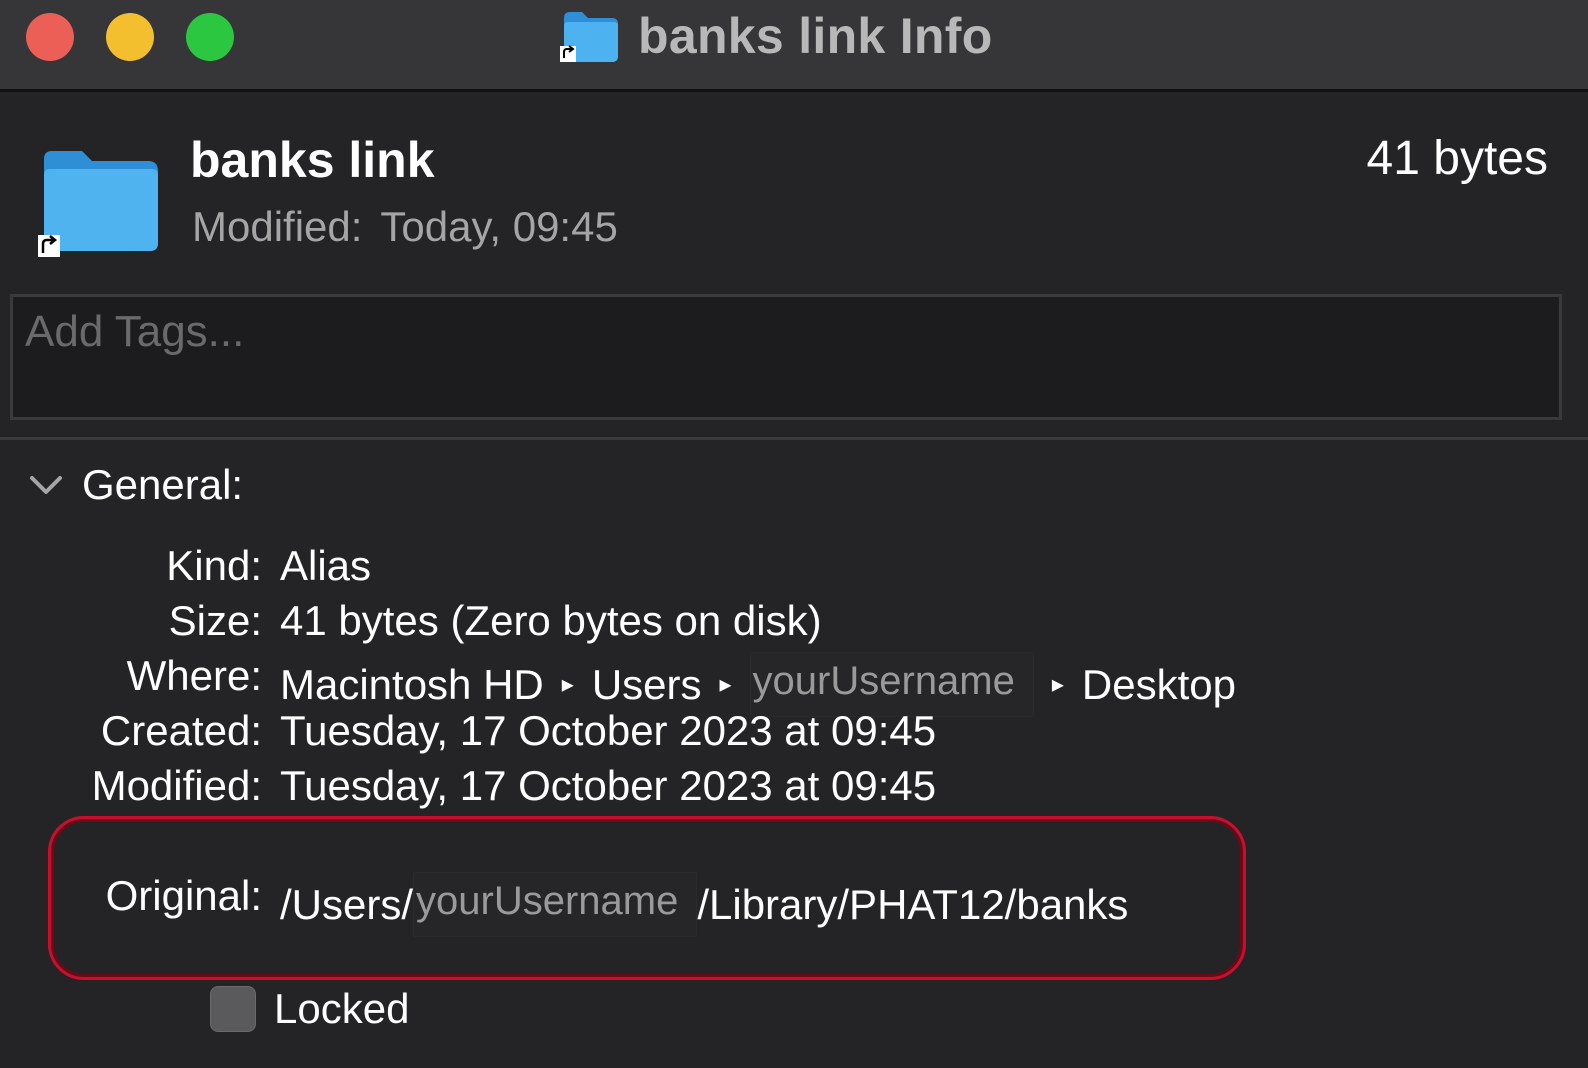  I want to click on original-path-prefix: /Users/, so click(347, 904).